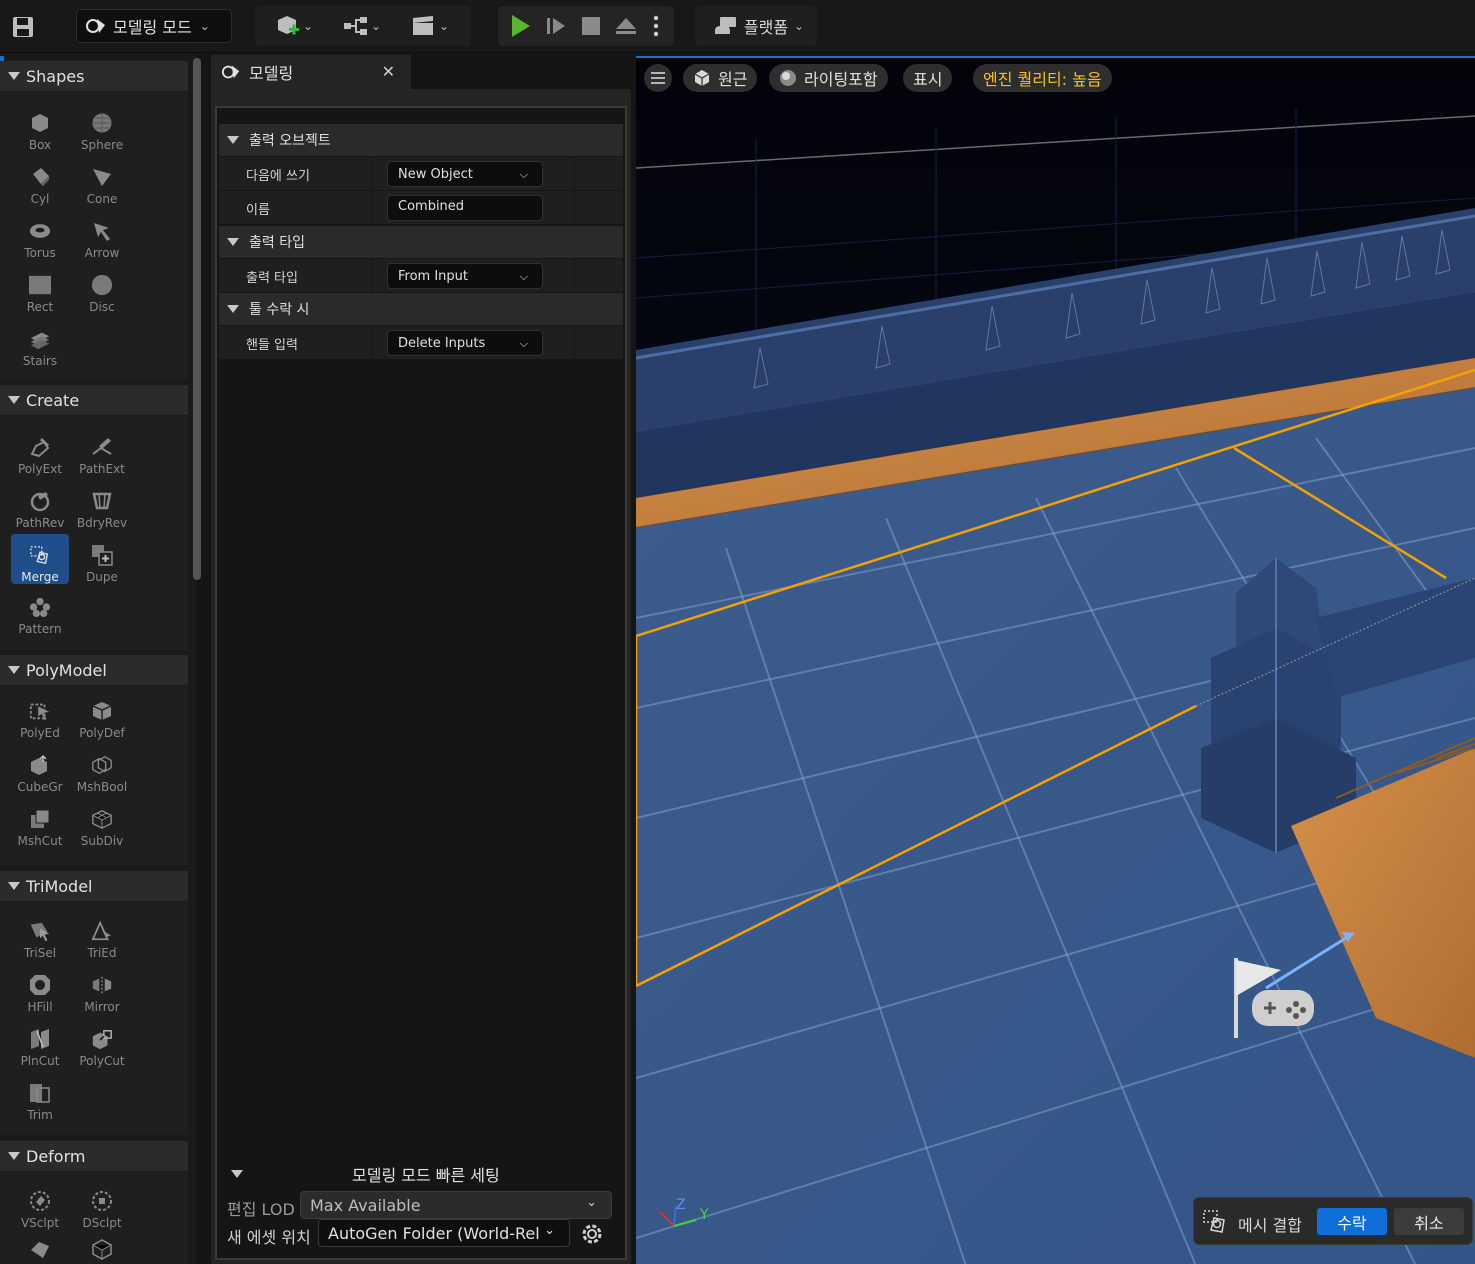  Describe the element at coordinates (102, 1249) in the screenshot. I see `tool-lattice` at that location.